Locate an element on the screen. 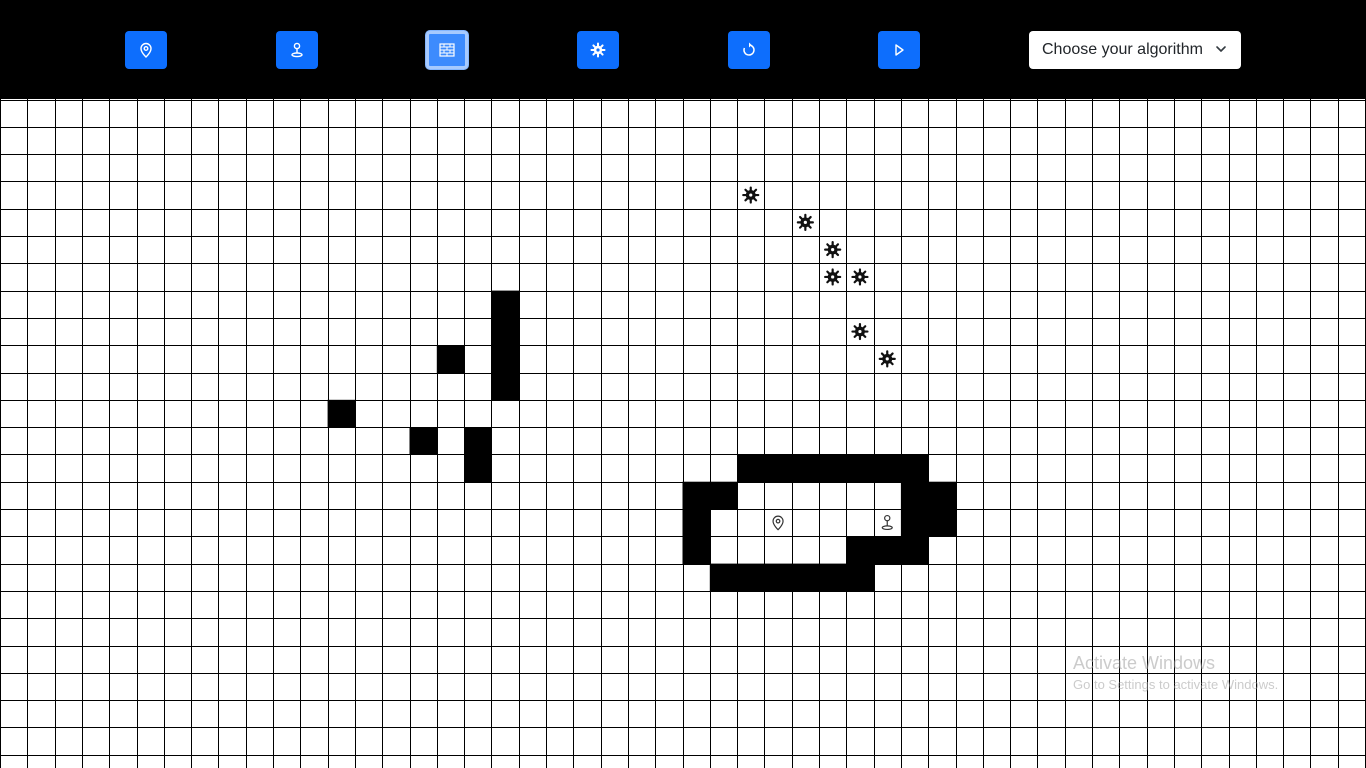 Image resolution: width=1366 pixels, height=768 pixels. add-start-button is located at coordinates (146, 50).